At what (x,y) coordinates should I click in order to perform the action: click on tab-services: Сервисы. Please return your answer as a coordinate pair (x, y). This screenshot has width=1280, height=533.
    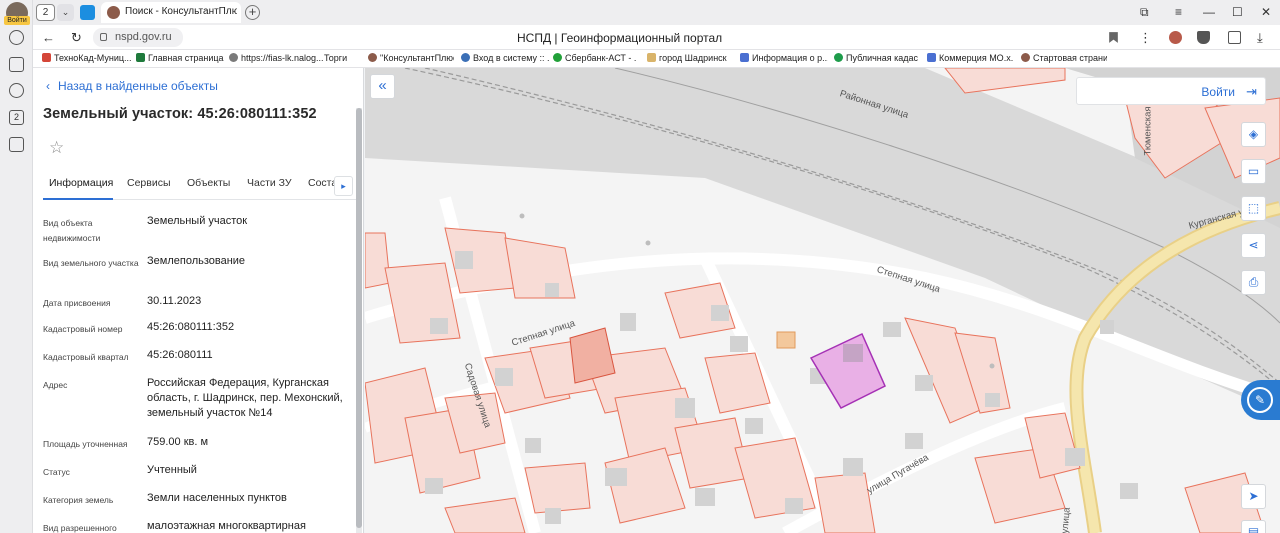
    Looking at the image, I should click on (149, 183).